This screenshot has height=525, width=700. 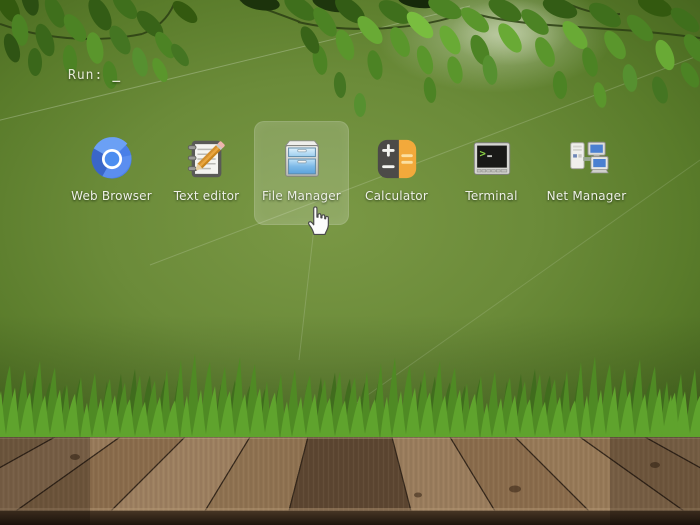 I want to click on calculator-icon, so click(x=396, y=159).